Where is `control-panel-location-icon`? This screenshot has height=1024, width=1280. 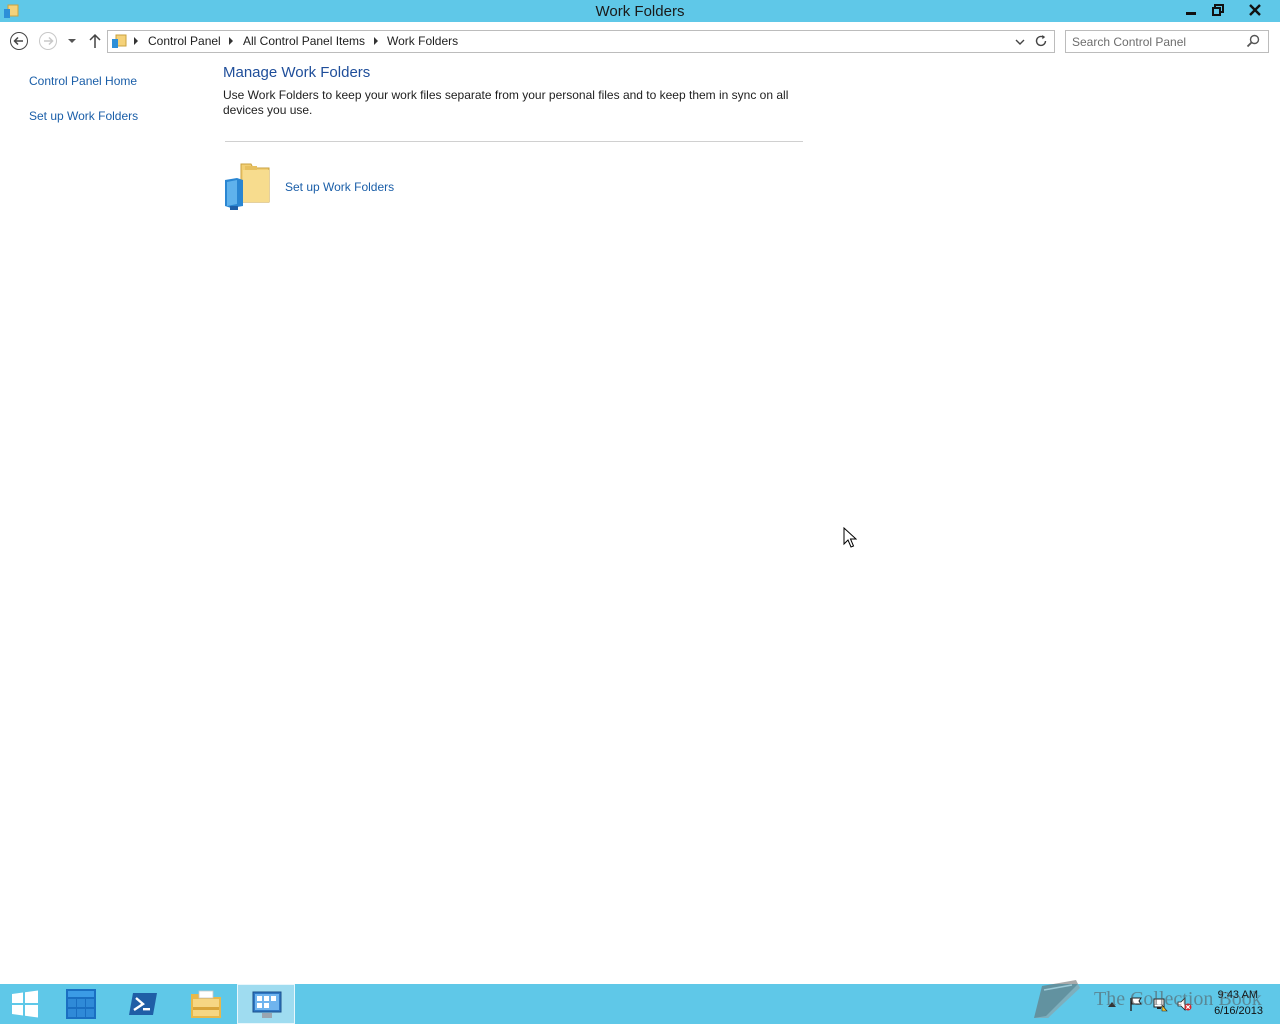
control-panel-location-icon is located at coordinates (119, 41).